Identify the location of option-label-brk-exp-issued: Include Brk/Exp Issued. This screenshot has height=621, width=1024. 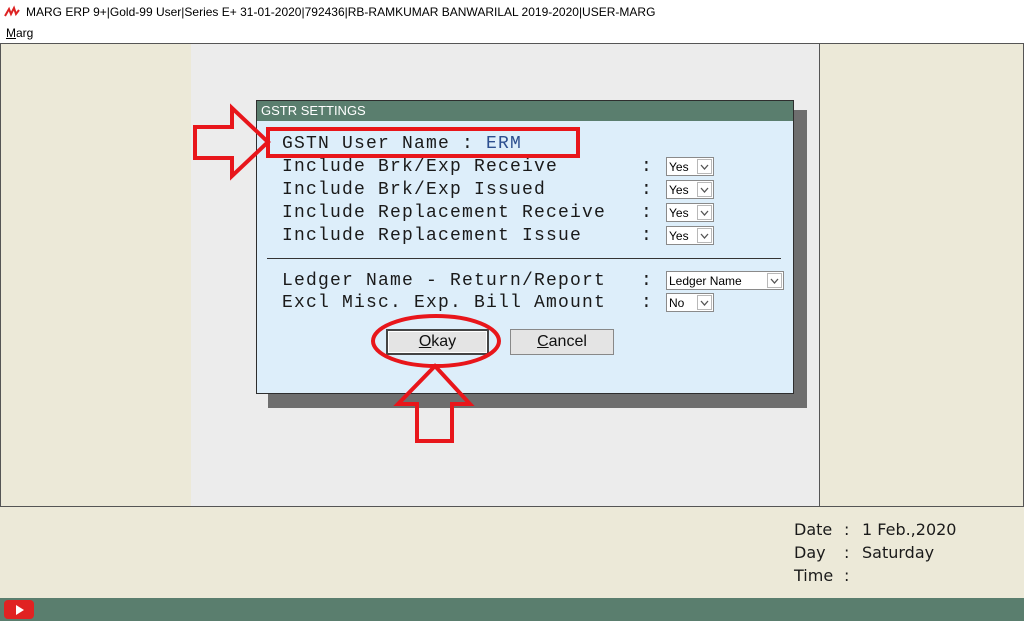
(414, 190).